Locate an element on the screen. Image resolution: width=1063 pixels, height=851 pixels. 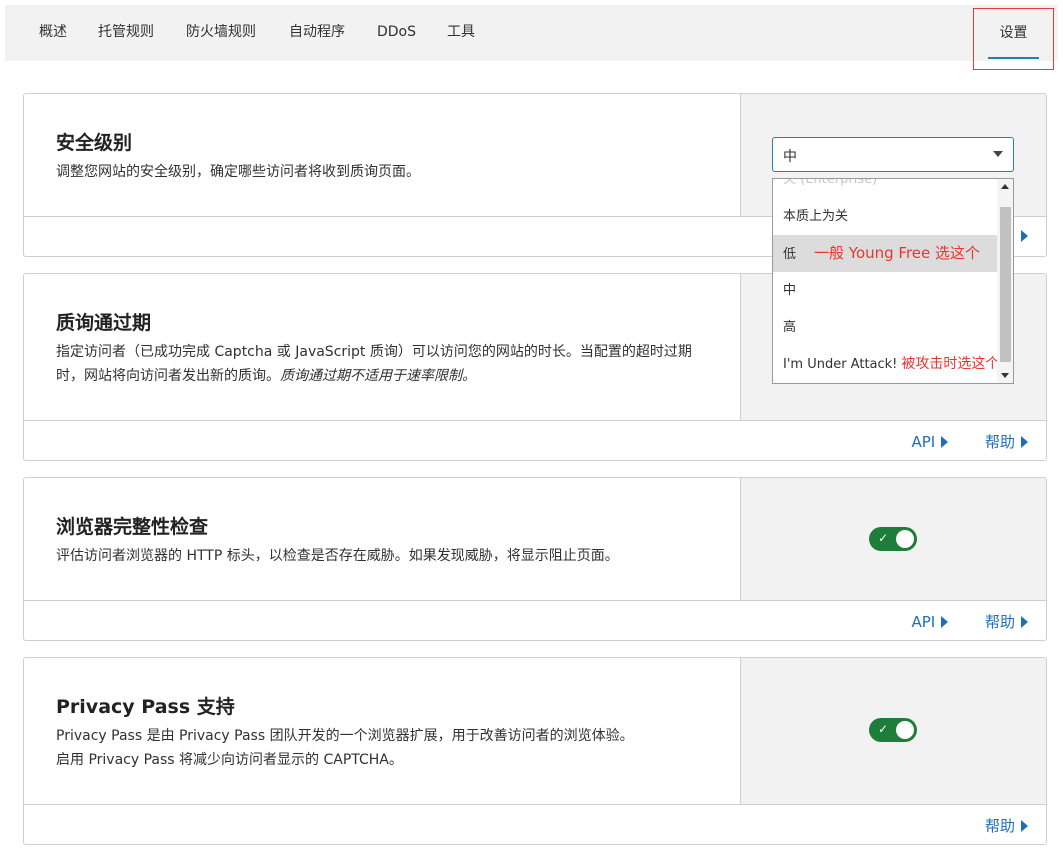
browser-check-title: 浏览器完整性检查 is located at coordinates (132, 527).